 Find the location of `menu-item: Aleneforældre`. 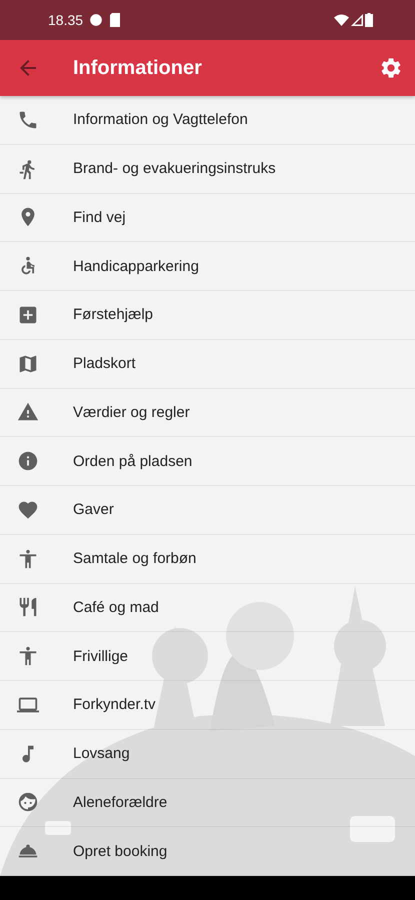

menu-item: Aleneforældre is located at coordinates (207, 803).